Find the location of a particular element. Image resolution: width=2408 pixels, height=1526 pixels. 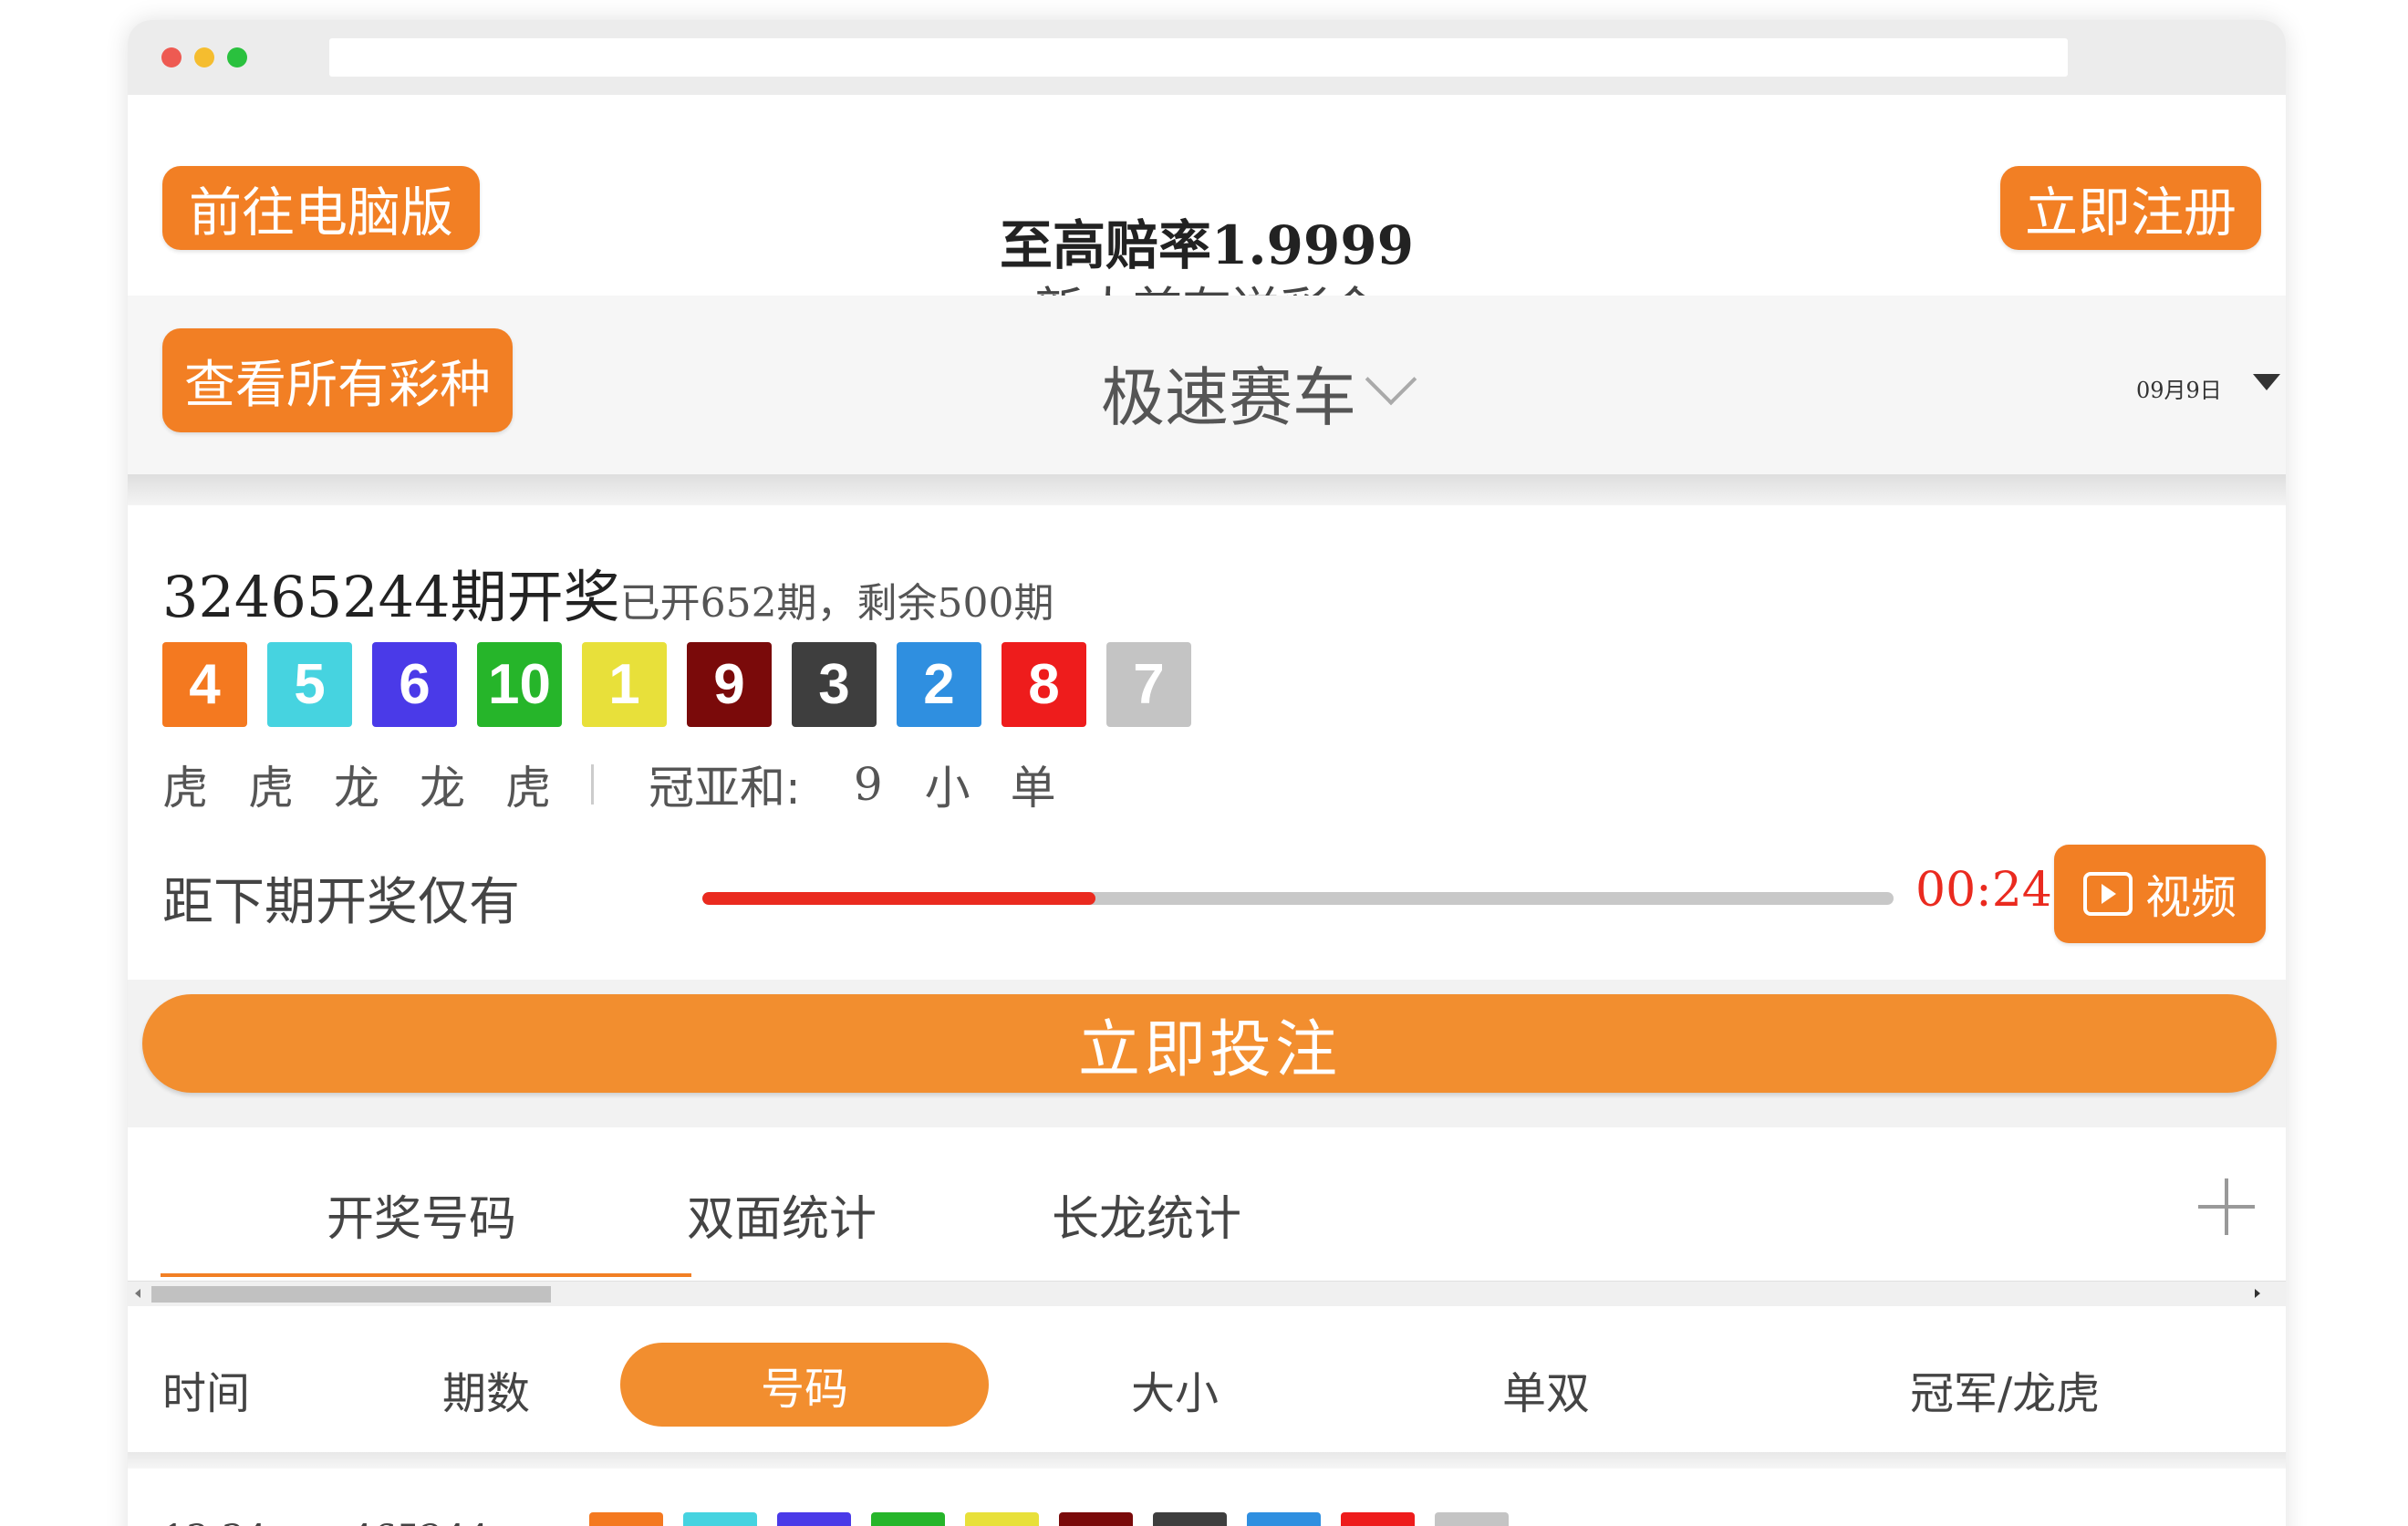

dragon-tiger-3: 龙 is located at coordinates (356, 788).